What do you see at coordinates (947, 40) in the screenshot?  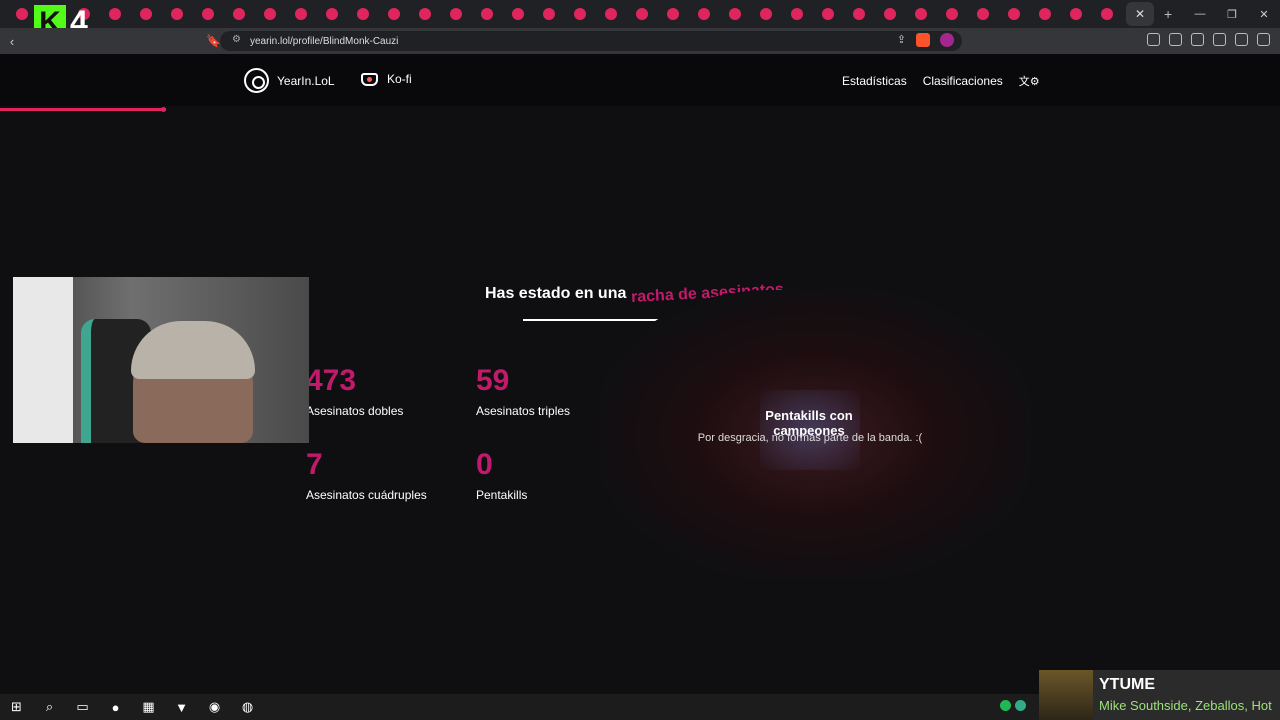 I see `brave-rewards-icon` at bounding box center [947, 40].